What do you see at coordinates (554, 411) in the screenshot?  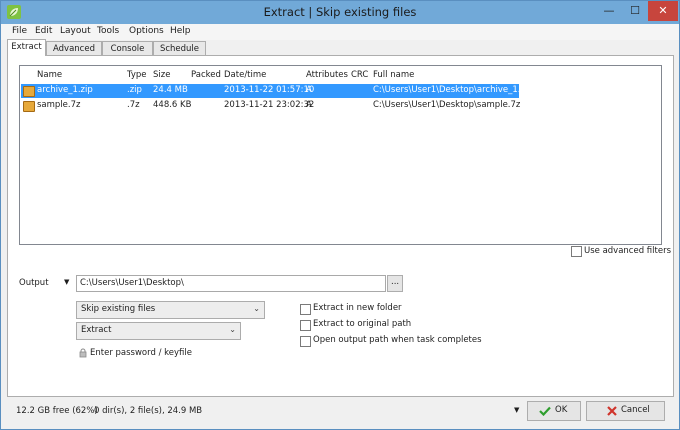 I see `ok-button: OK` at bounding box center [554, 411].